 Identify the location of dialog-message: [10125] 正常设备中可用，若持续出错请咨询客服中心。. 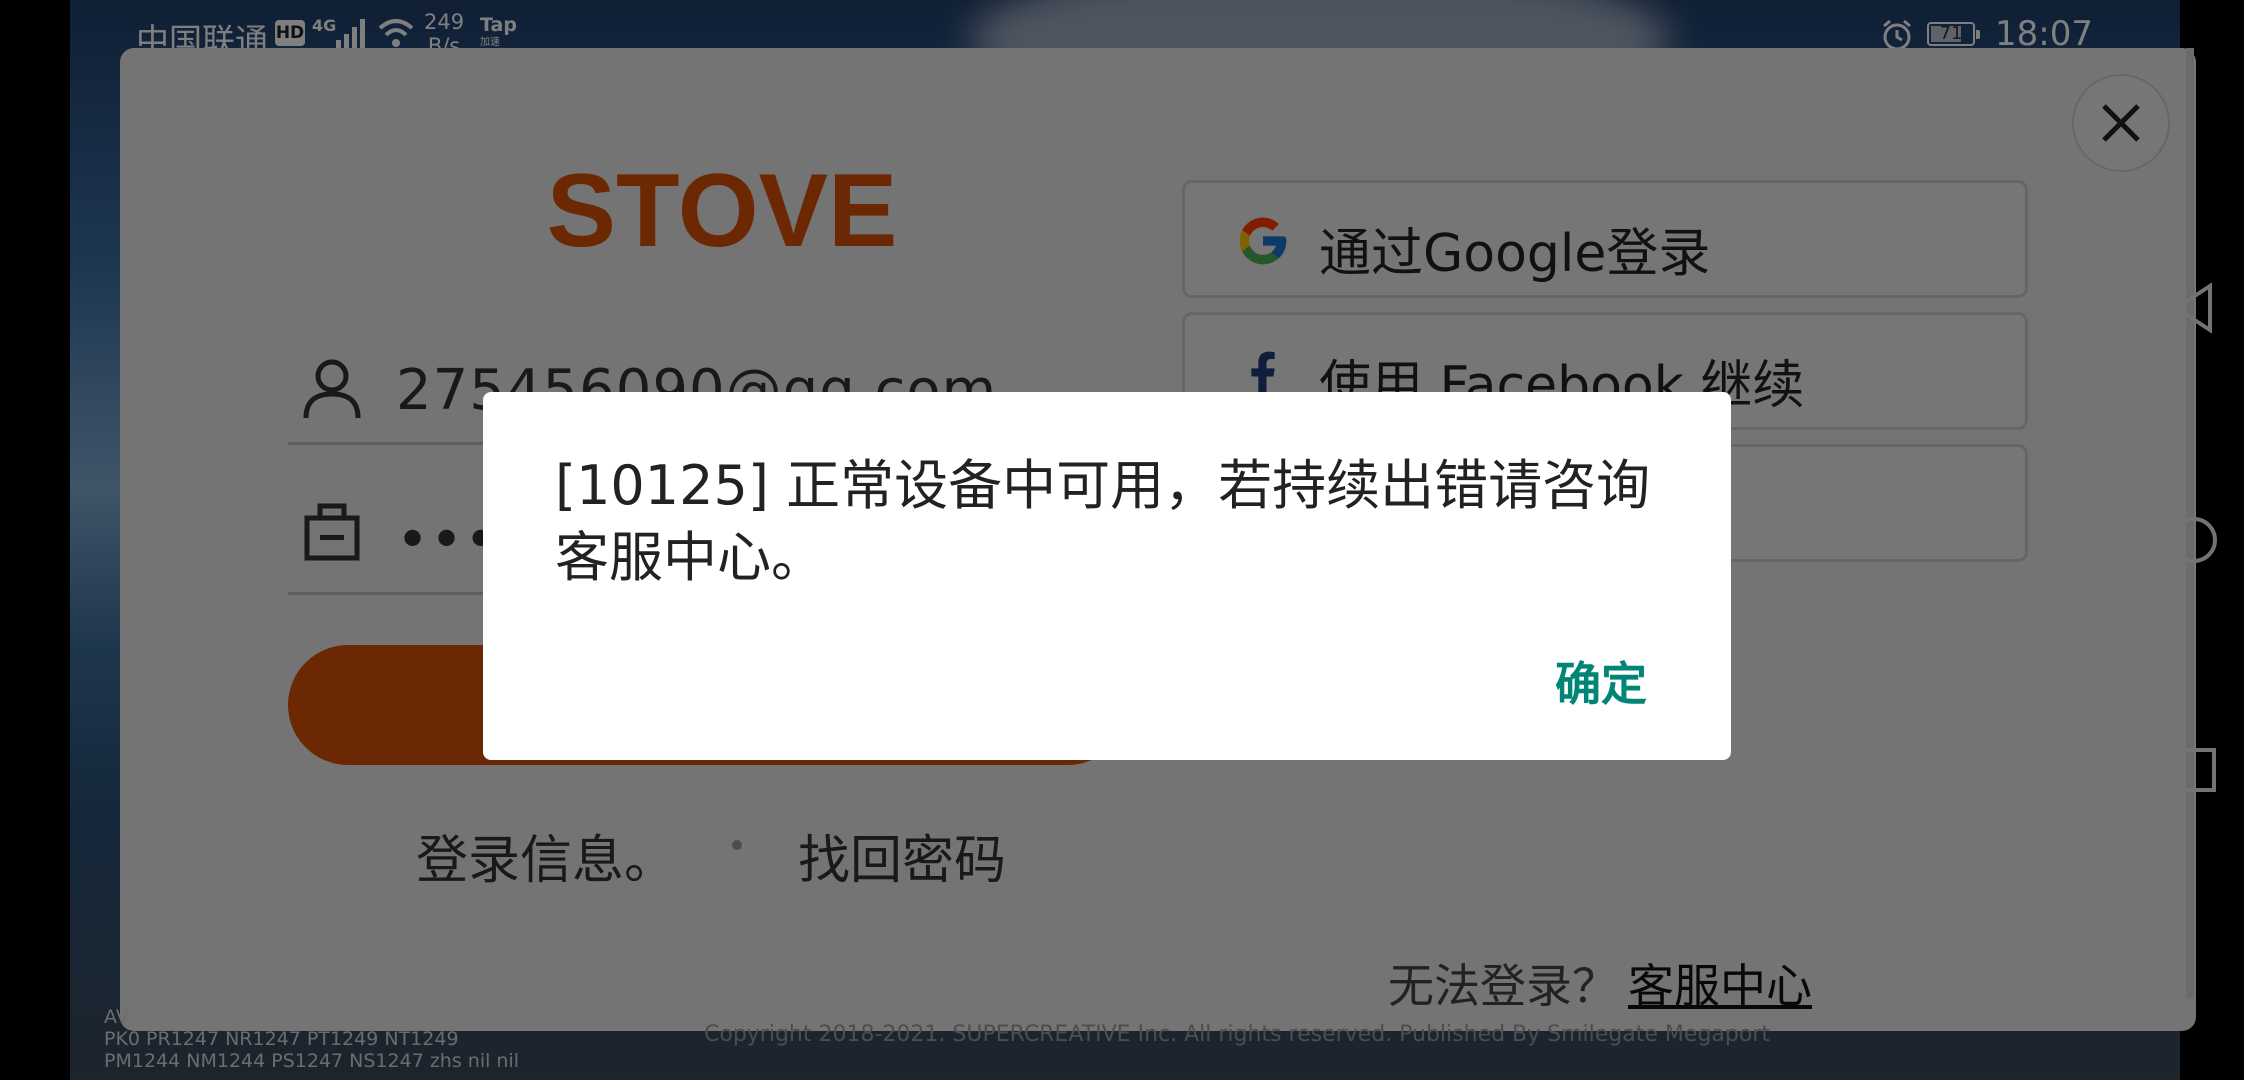
(1103, 521).